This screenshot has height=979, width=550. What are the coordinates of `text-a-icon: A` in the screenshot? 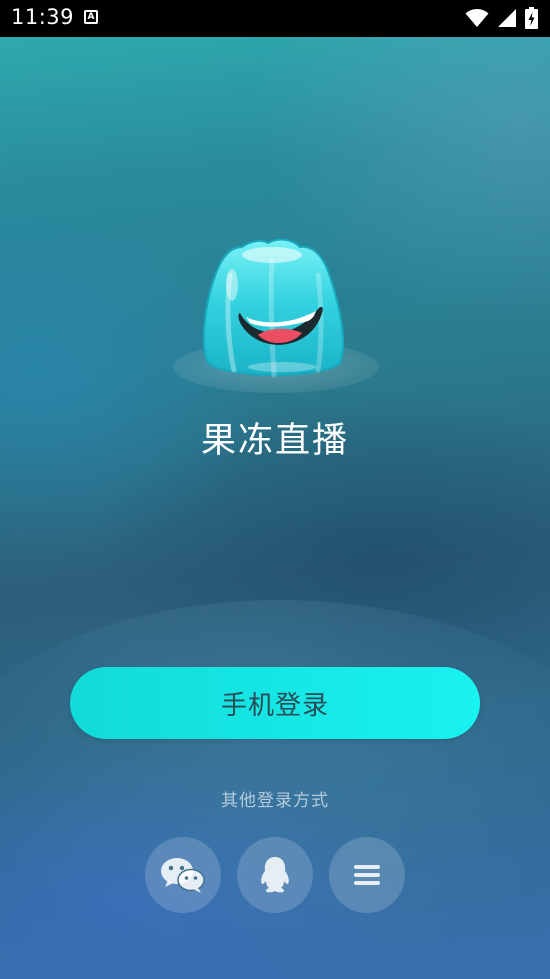 It's located at (91, 17).